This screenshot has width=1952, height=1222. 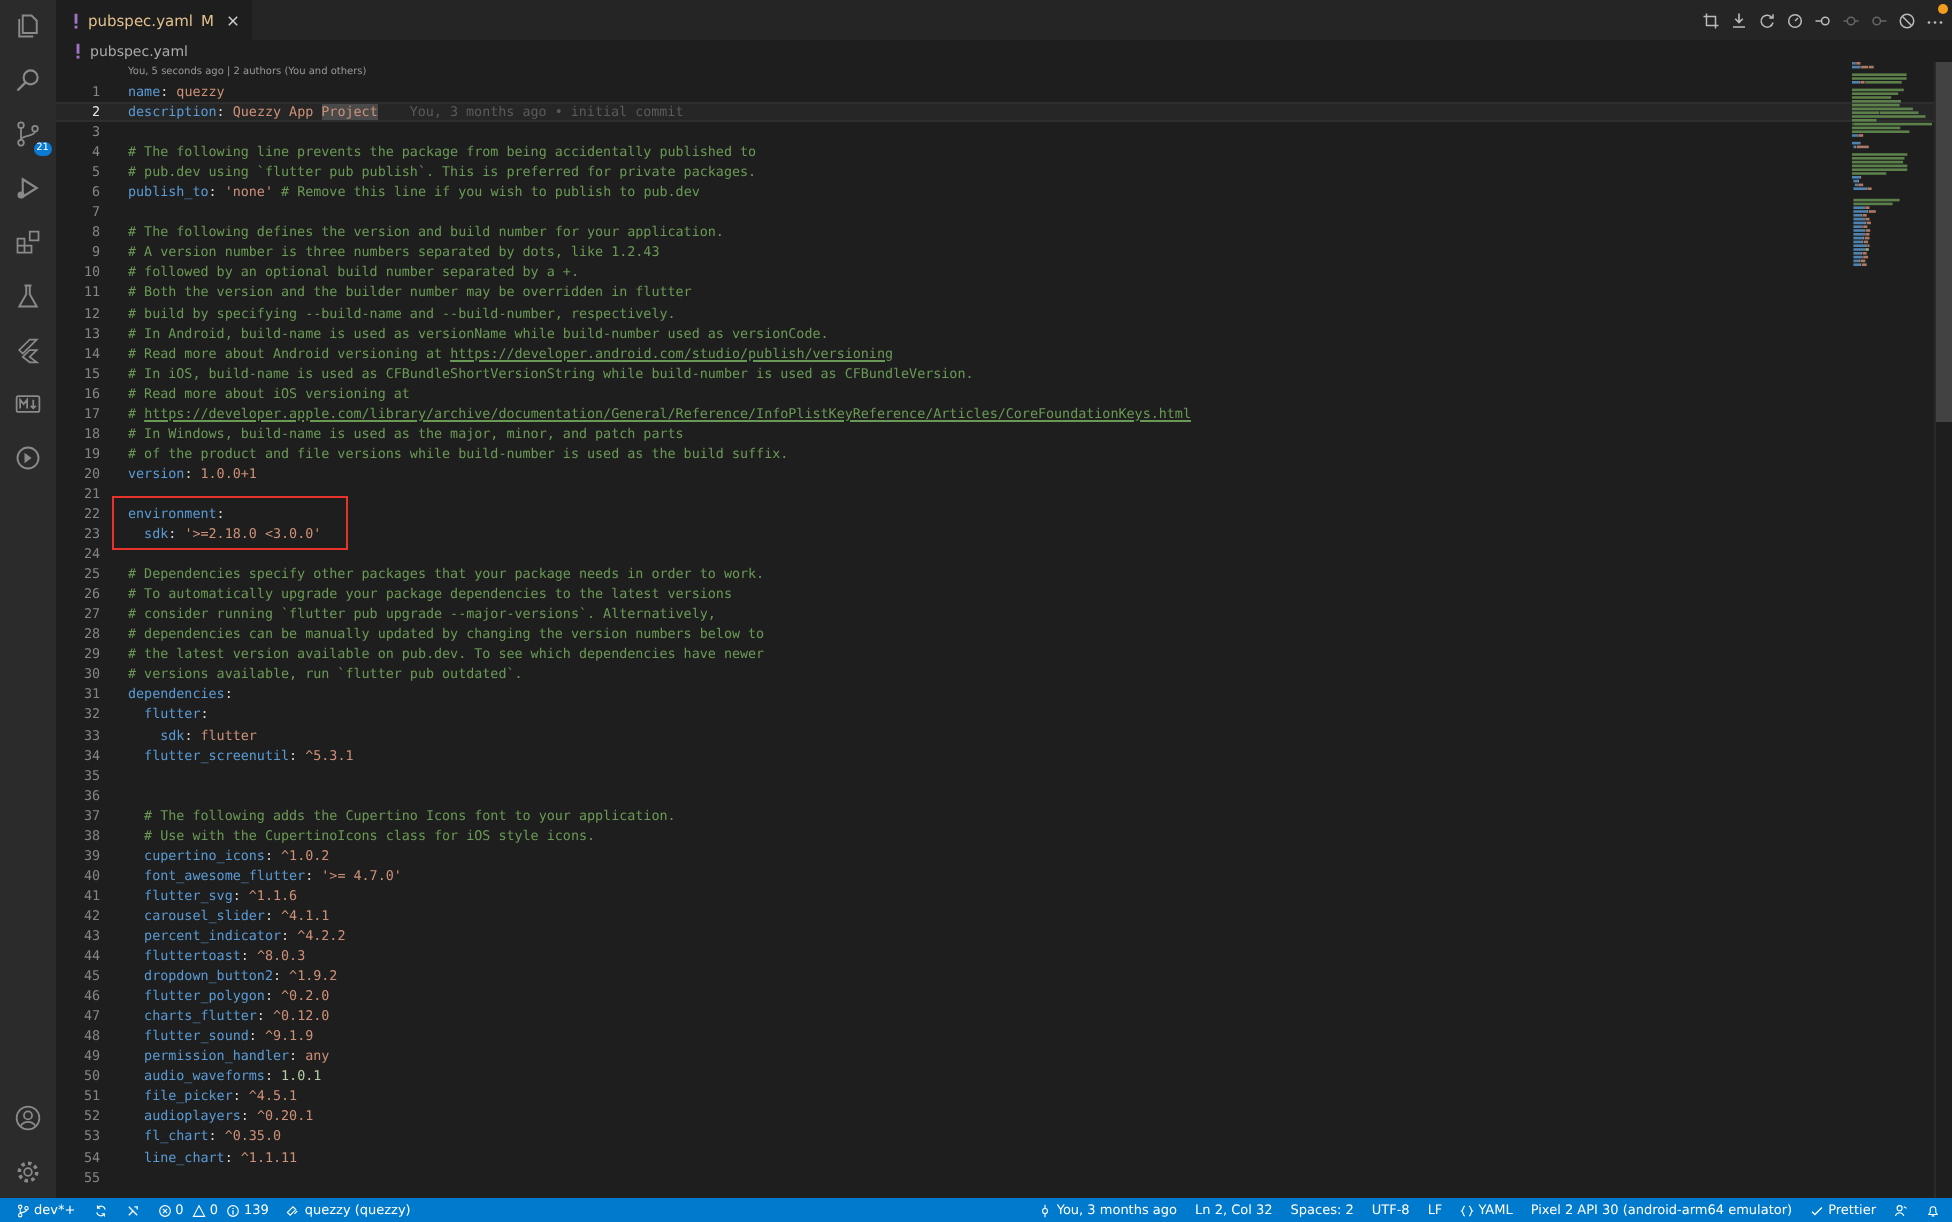 What do you see at coordinates (232, 20) in the screenshot?
I see `close-icon` at bounding box center [232, 20].